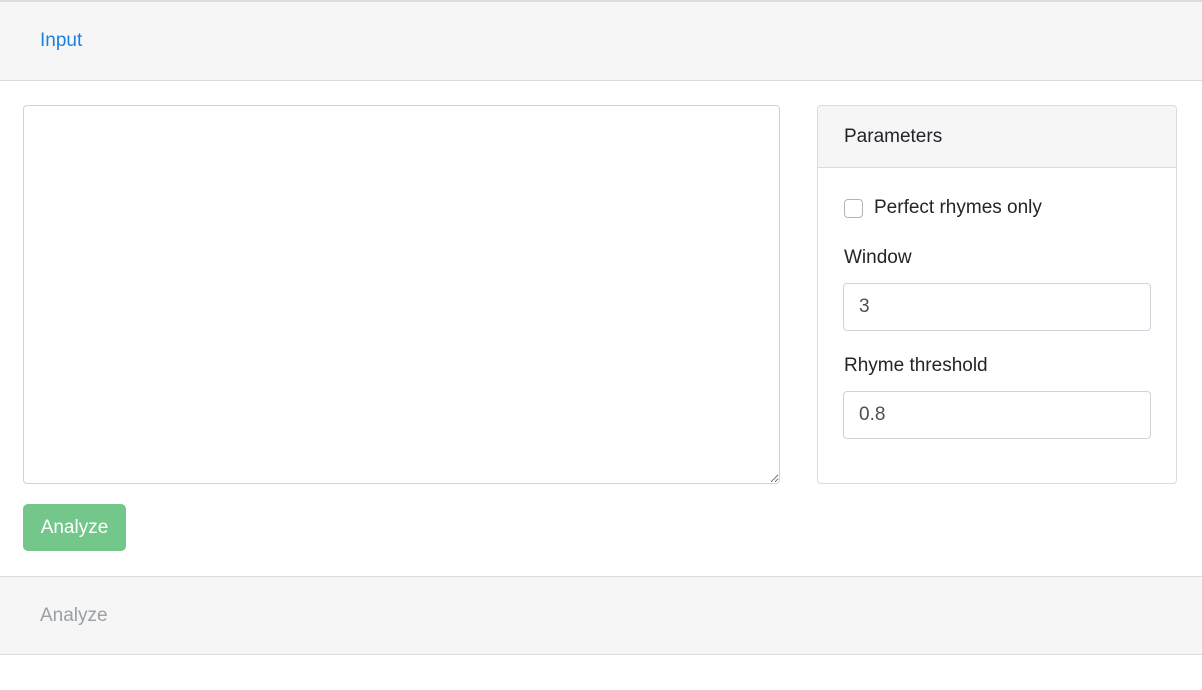 This screenshot has height=690, width=1202. Describe the element at coordinates (997, 137) in the screenshot. I see `parameters-card-title: Parameters` at that location.